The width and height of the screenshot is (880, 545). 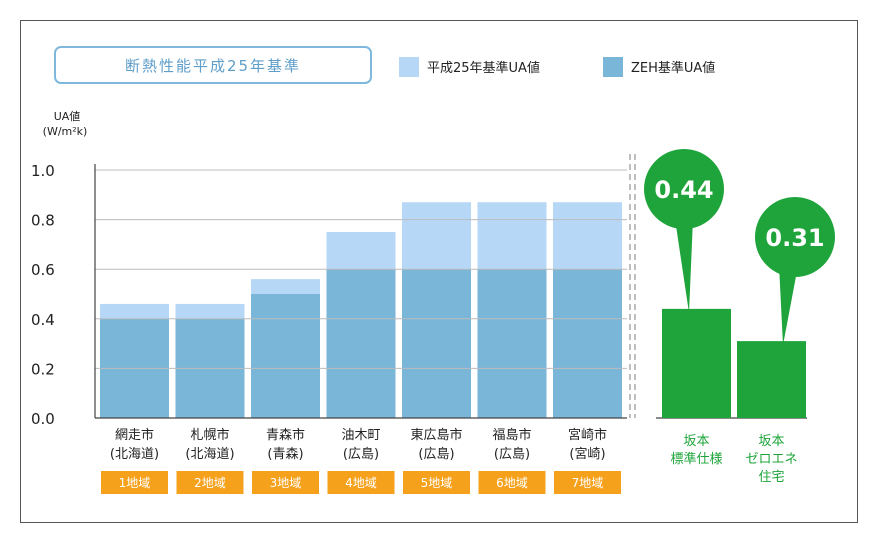 What do you see at coordinates (771, 459) in the screenshot?
I see `x-tick-sakamoto: ゼロエネ` at bounding box center [771, 459].